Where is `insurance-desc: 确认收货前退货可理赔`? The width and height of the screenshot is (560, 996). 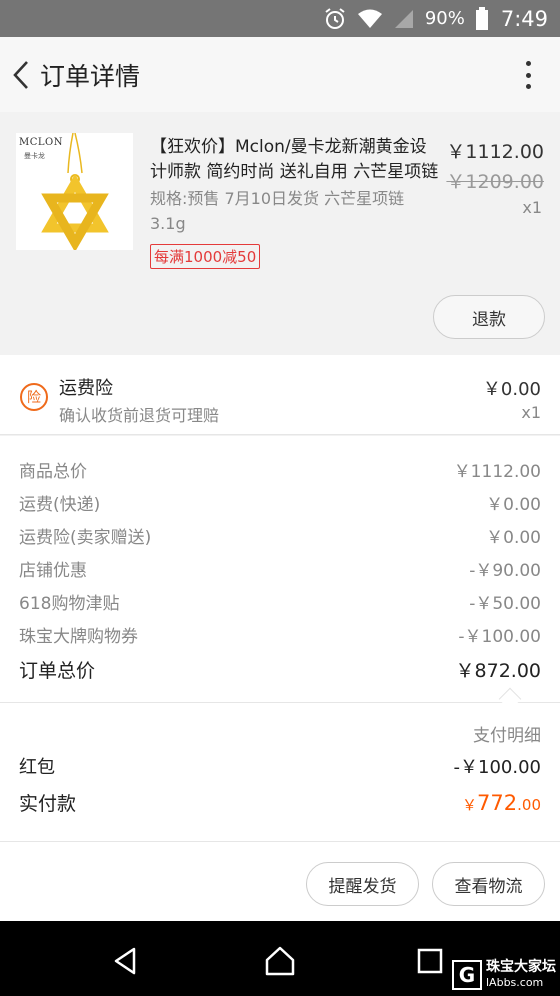 insurance-desc: 确认收货前退货可理赔 is located at coordinates (139, 415).